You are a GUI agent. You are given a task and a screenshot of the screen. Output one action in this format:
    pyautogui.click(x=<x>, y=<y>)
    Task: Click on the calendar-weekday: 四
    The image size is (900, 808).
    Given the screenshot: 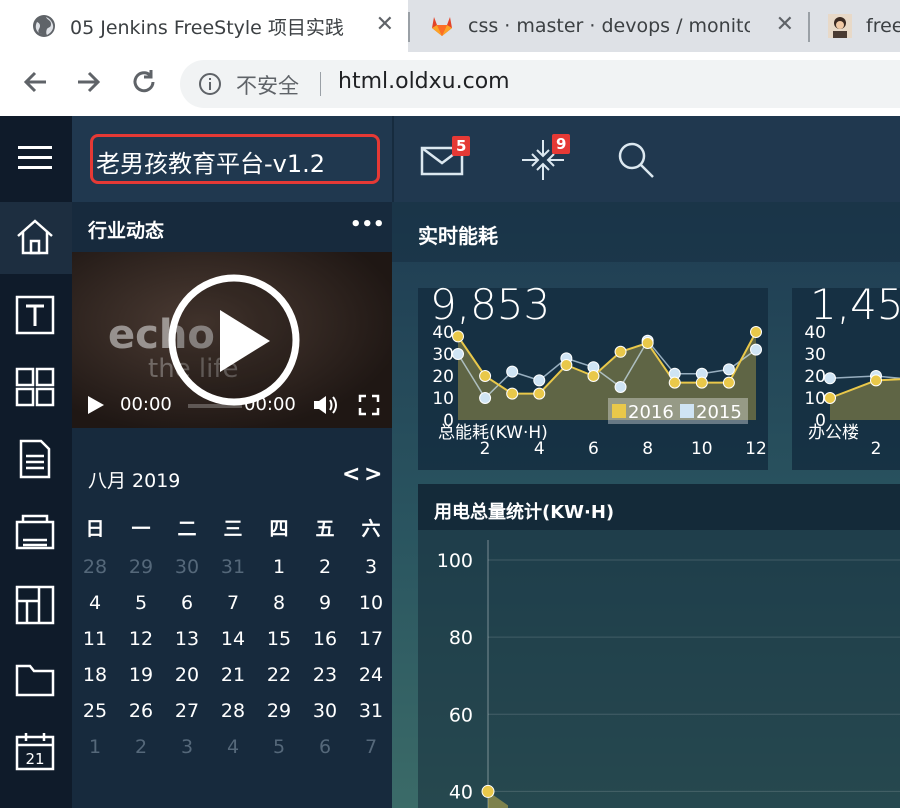 What is the action you would take?
    pyautogui.click(x=279, y=529)
    